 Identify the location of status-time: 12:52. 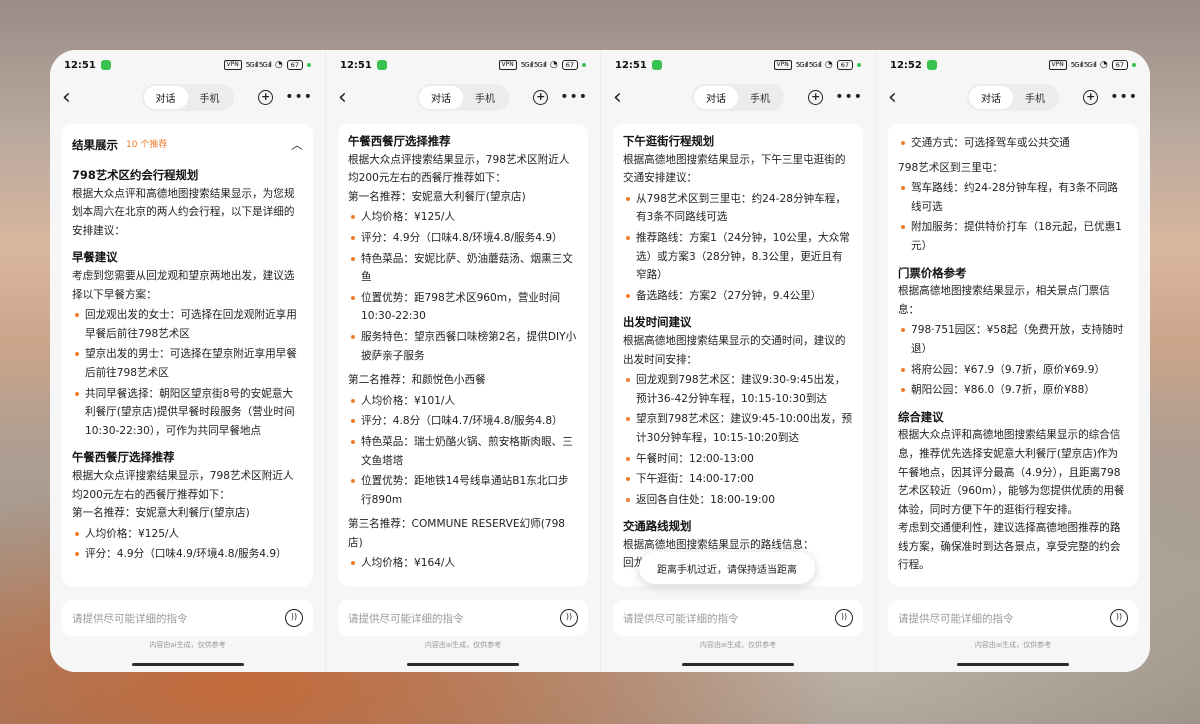
(906, 65).